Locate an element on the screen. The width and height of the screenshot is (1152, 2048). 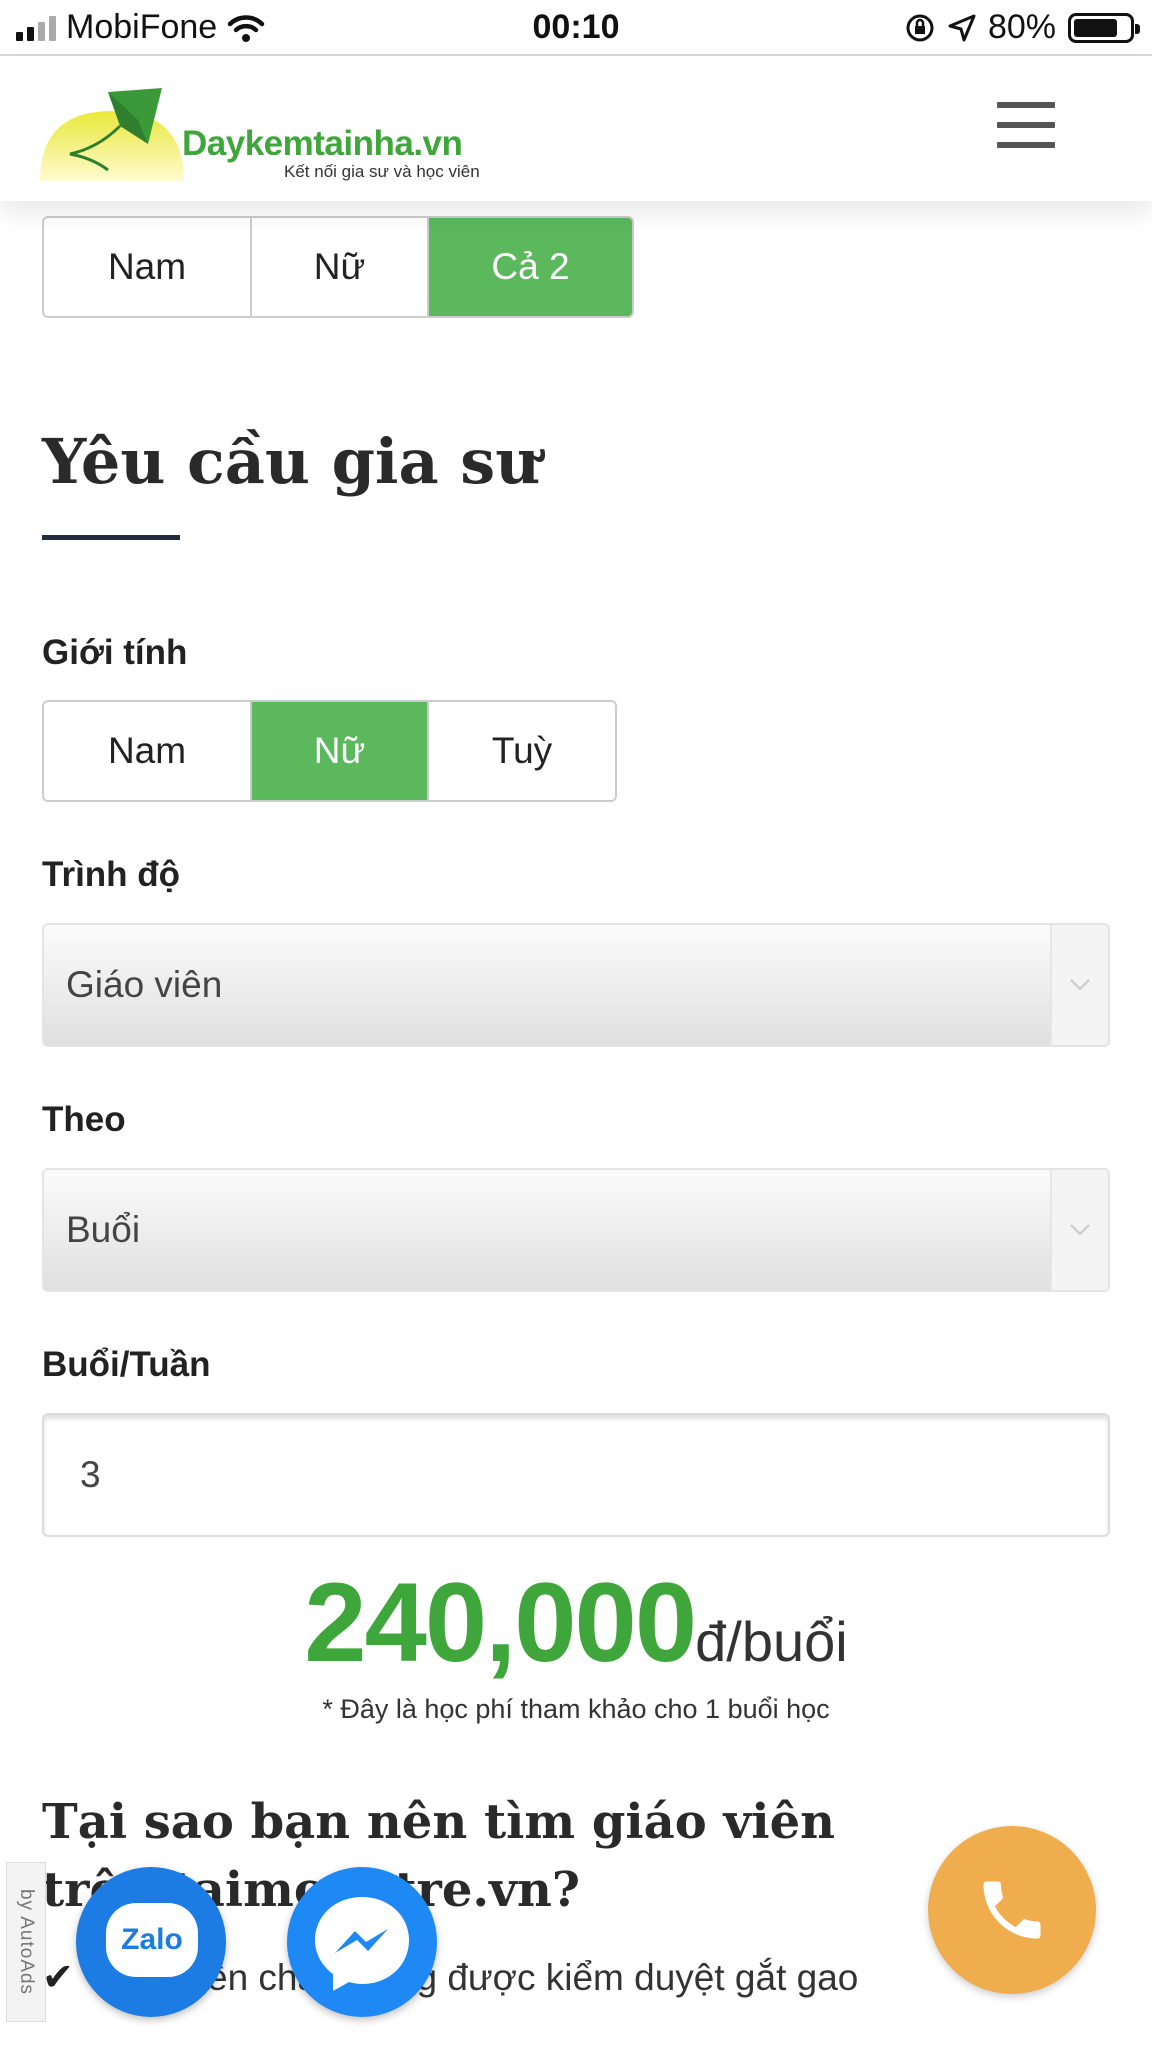
messenger-chat-button is located at coordinates (362, 1942).